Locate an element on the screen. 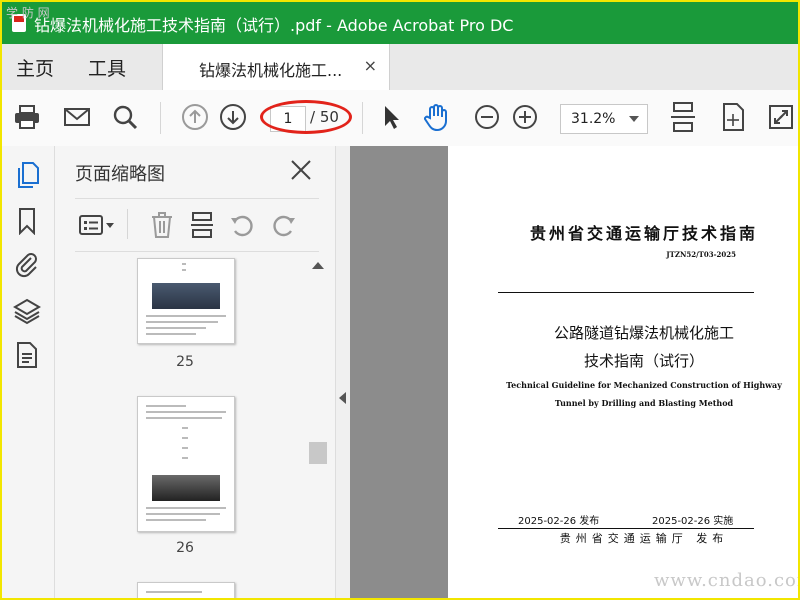 The image size is (800, 600). fit-height-icon is located at coordinates (683, 117).